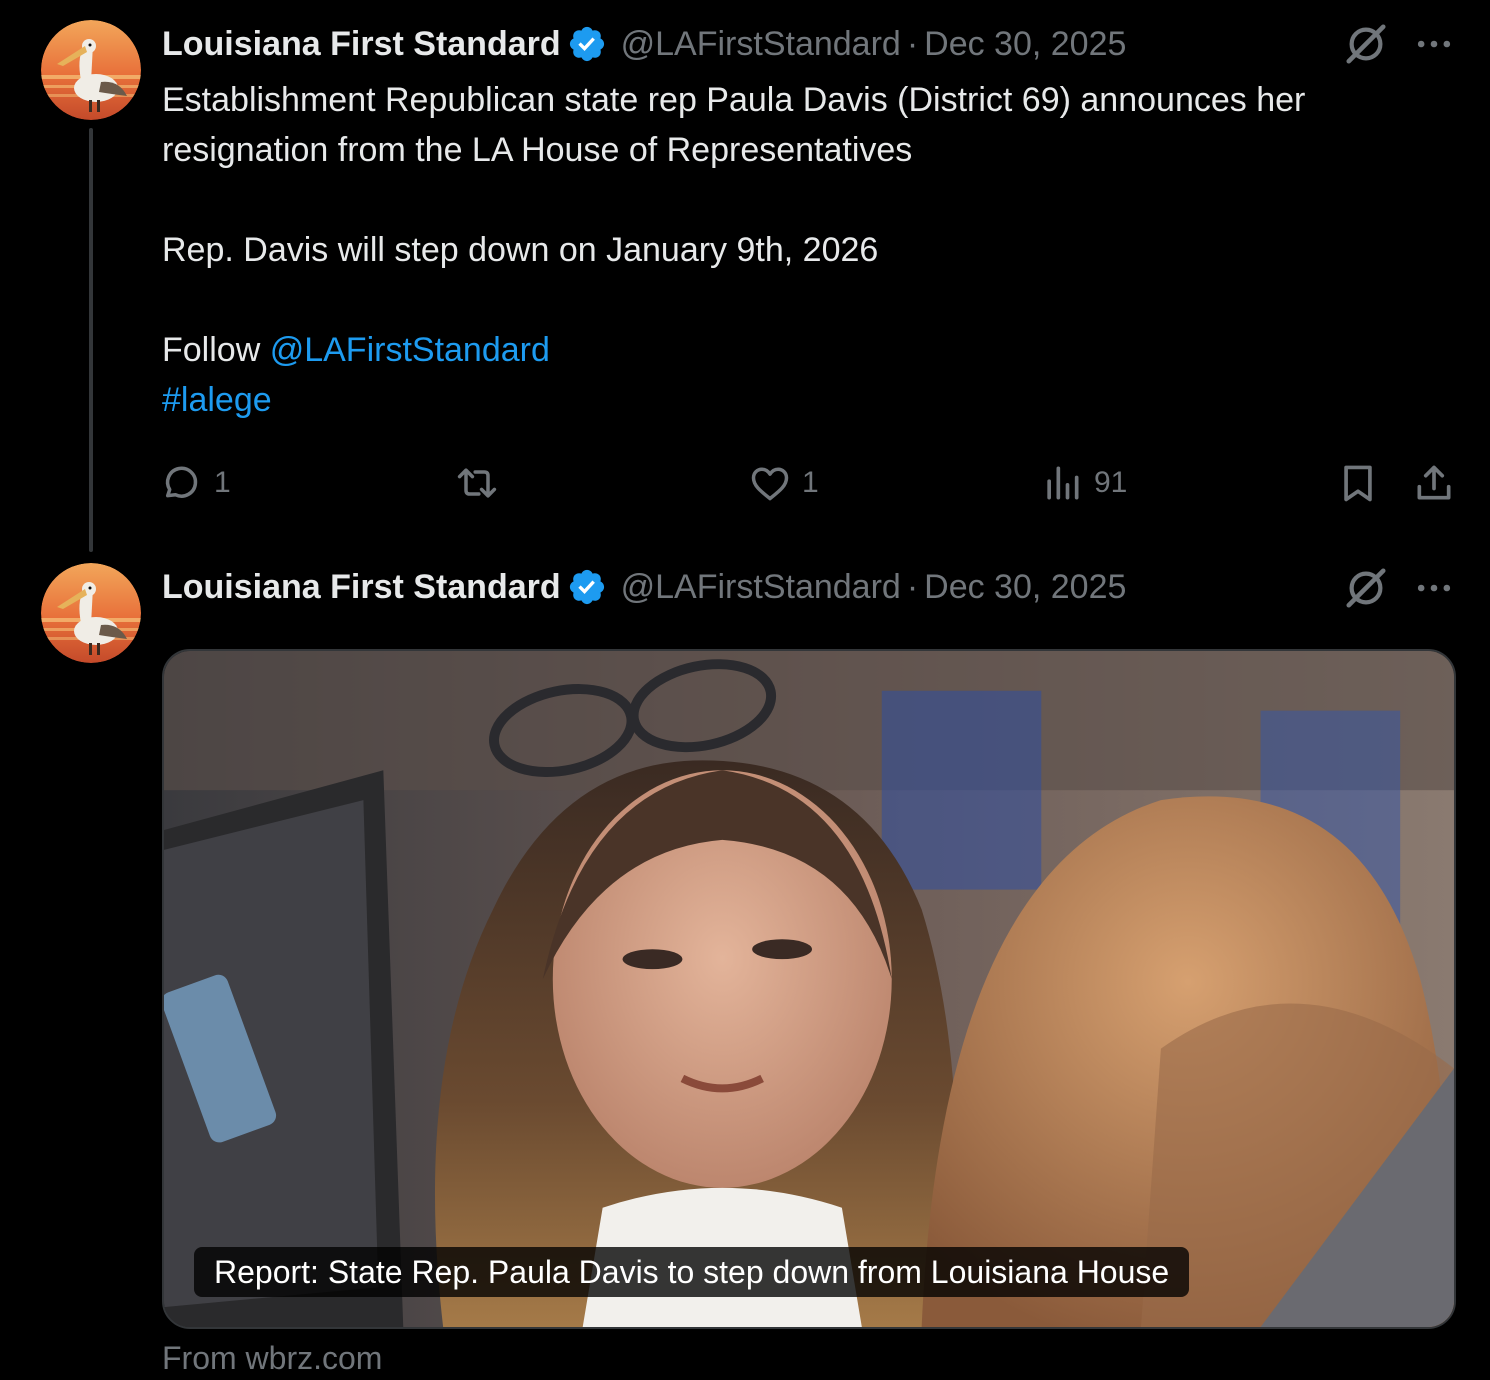  Describe the element at coordinates (1111, 482) in the screenshot. I see `views-count: 91` at that location.